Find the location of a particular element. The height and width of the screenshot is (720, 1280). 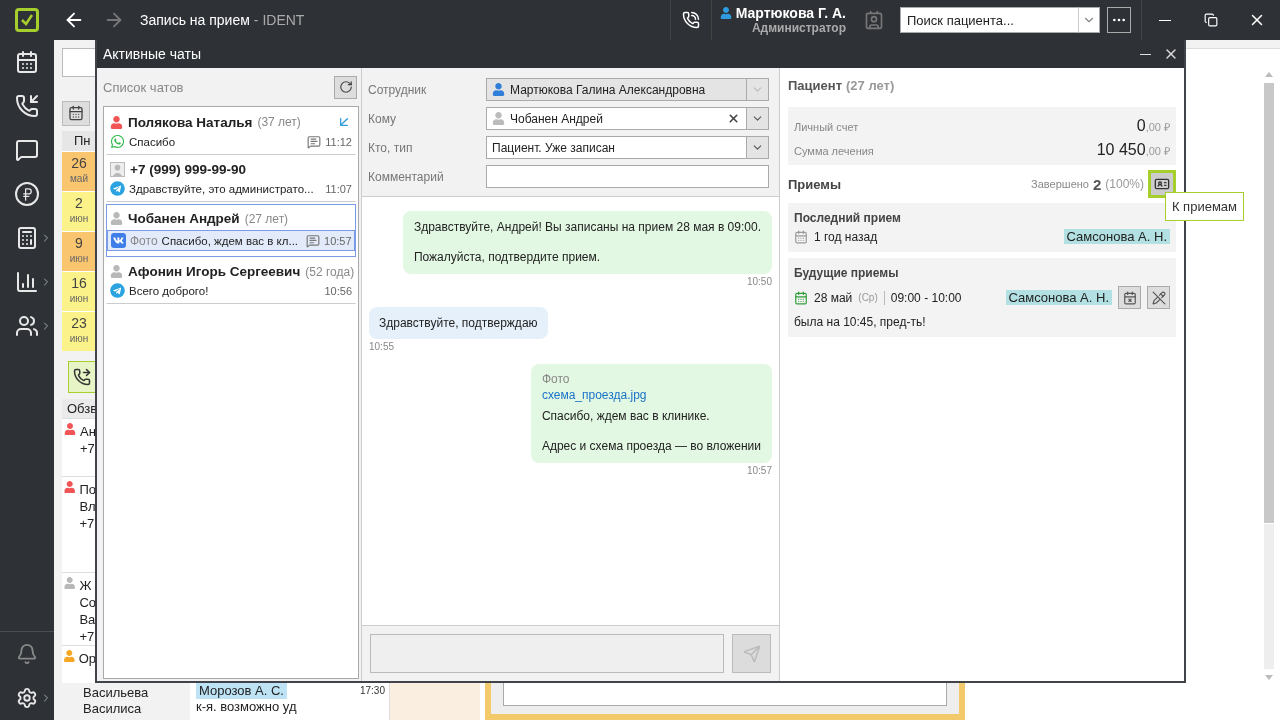

last-message: Спасибо is located at coordinates (152, 141).